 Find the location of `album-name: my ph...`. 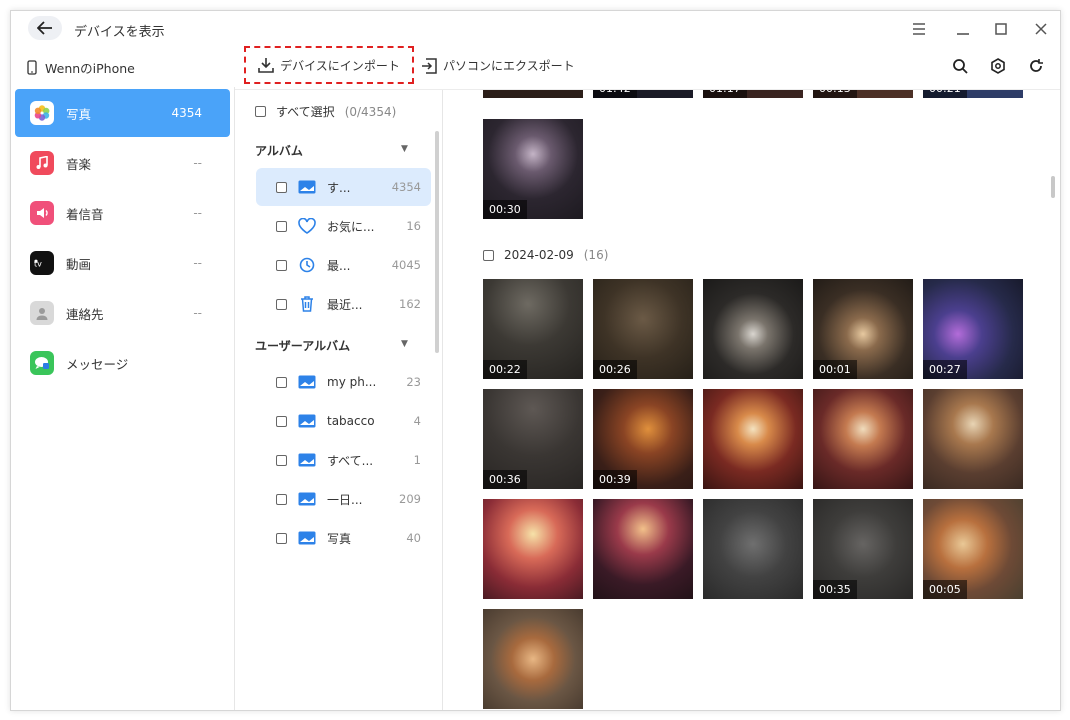

album-name: my ph... is located at coordinates (352, 382).